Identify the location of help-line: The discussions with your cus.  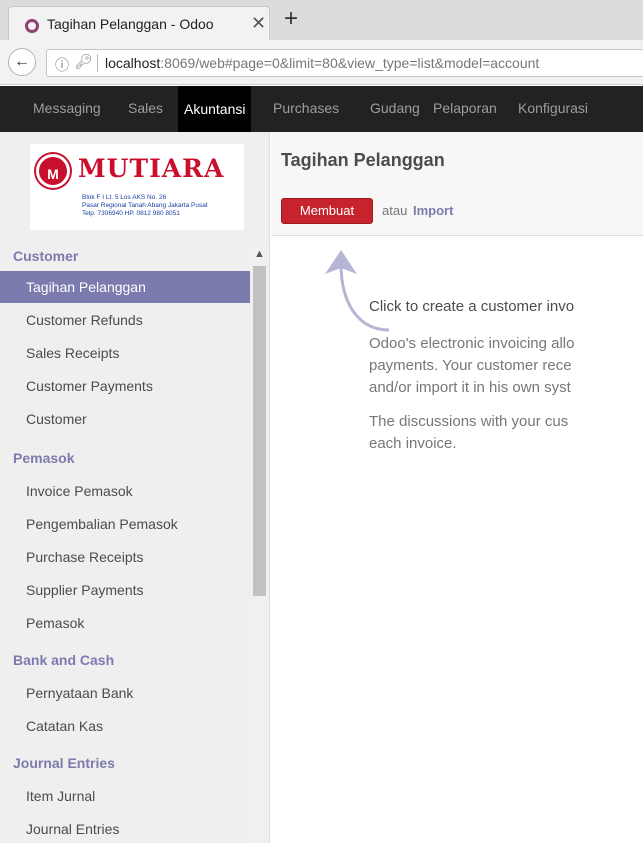
(469, 421).